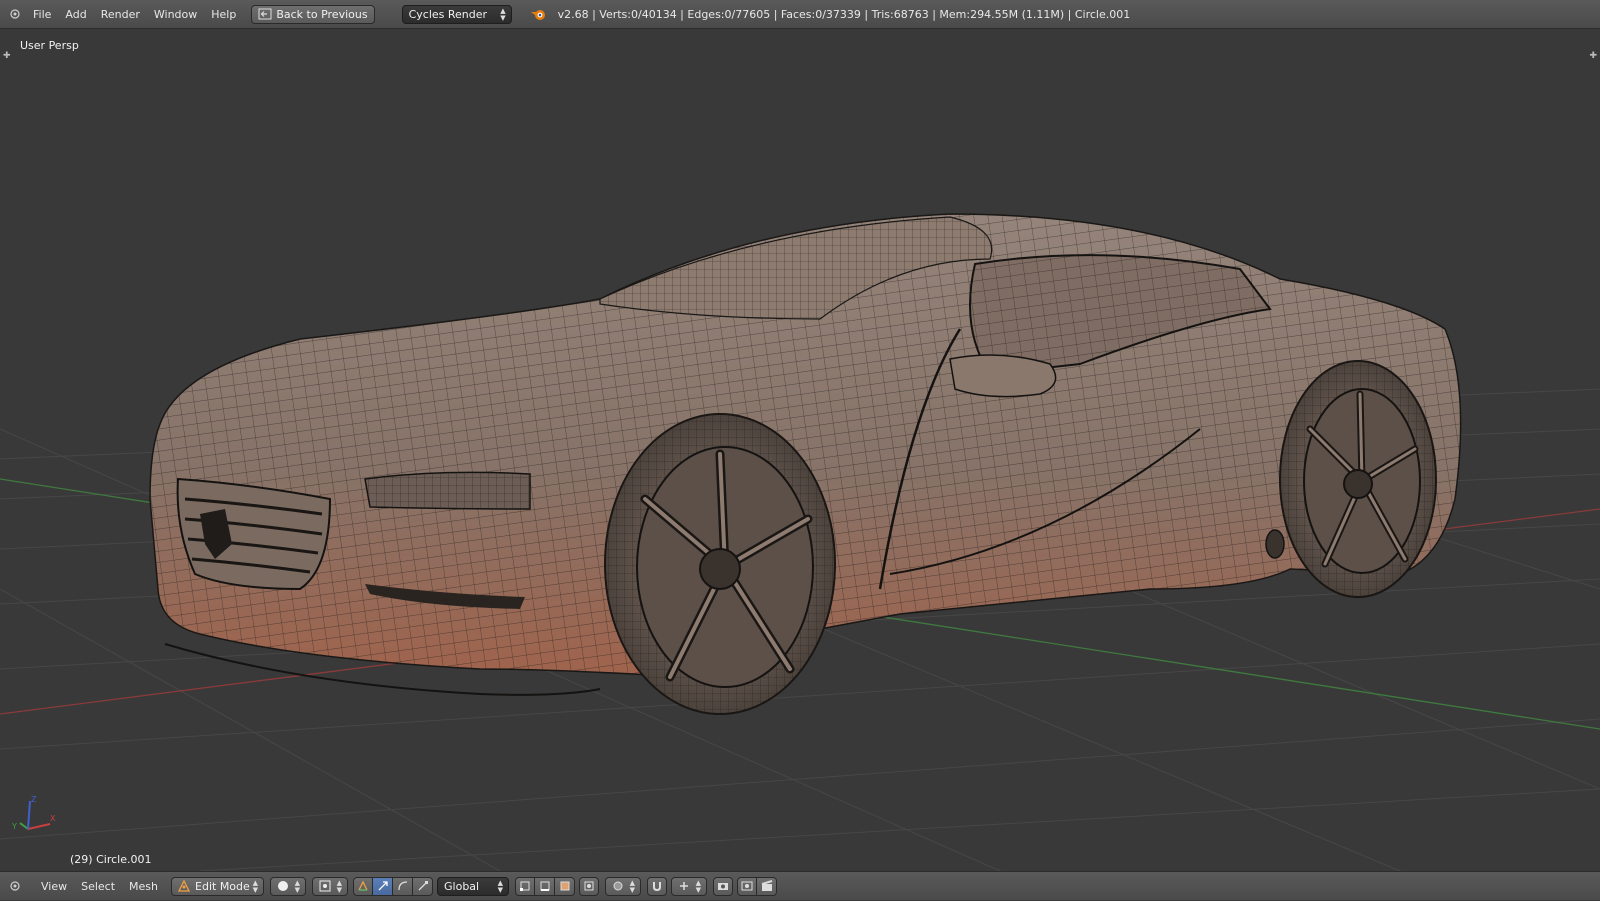  I want to click on manipulator-icon, so click(363, 885).